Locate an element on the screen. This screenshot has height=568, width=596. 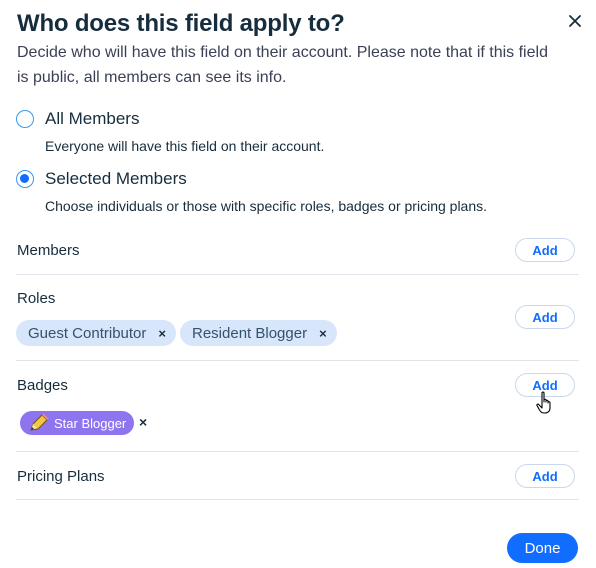
close-button is located at coordinates (575, 21).